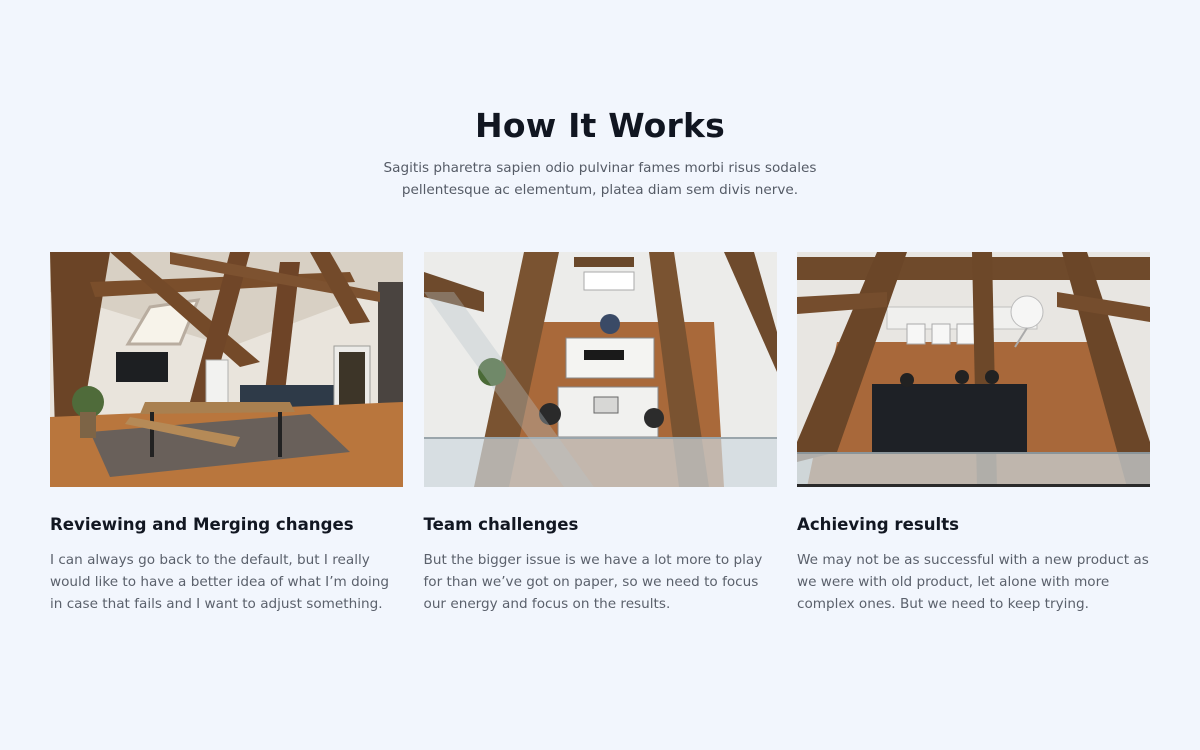 The width and height of the screenshot is (1200, 750). What do you see at coordinates (973, 369) in the screenshot?
I see `meeting-room-overhead-photo` at bounding box center [973, 369].